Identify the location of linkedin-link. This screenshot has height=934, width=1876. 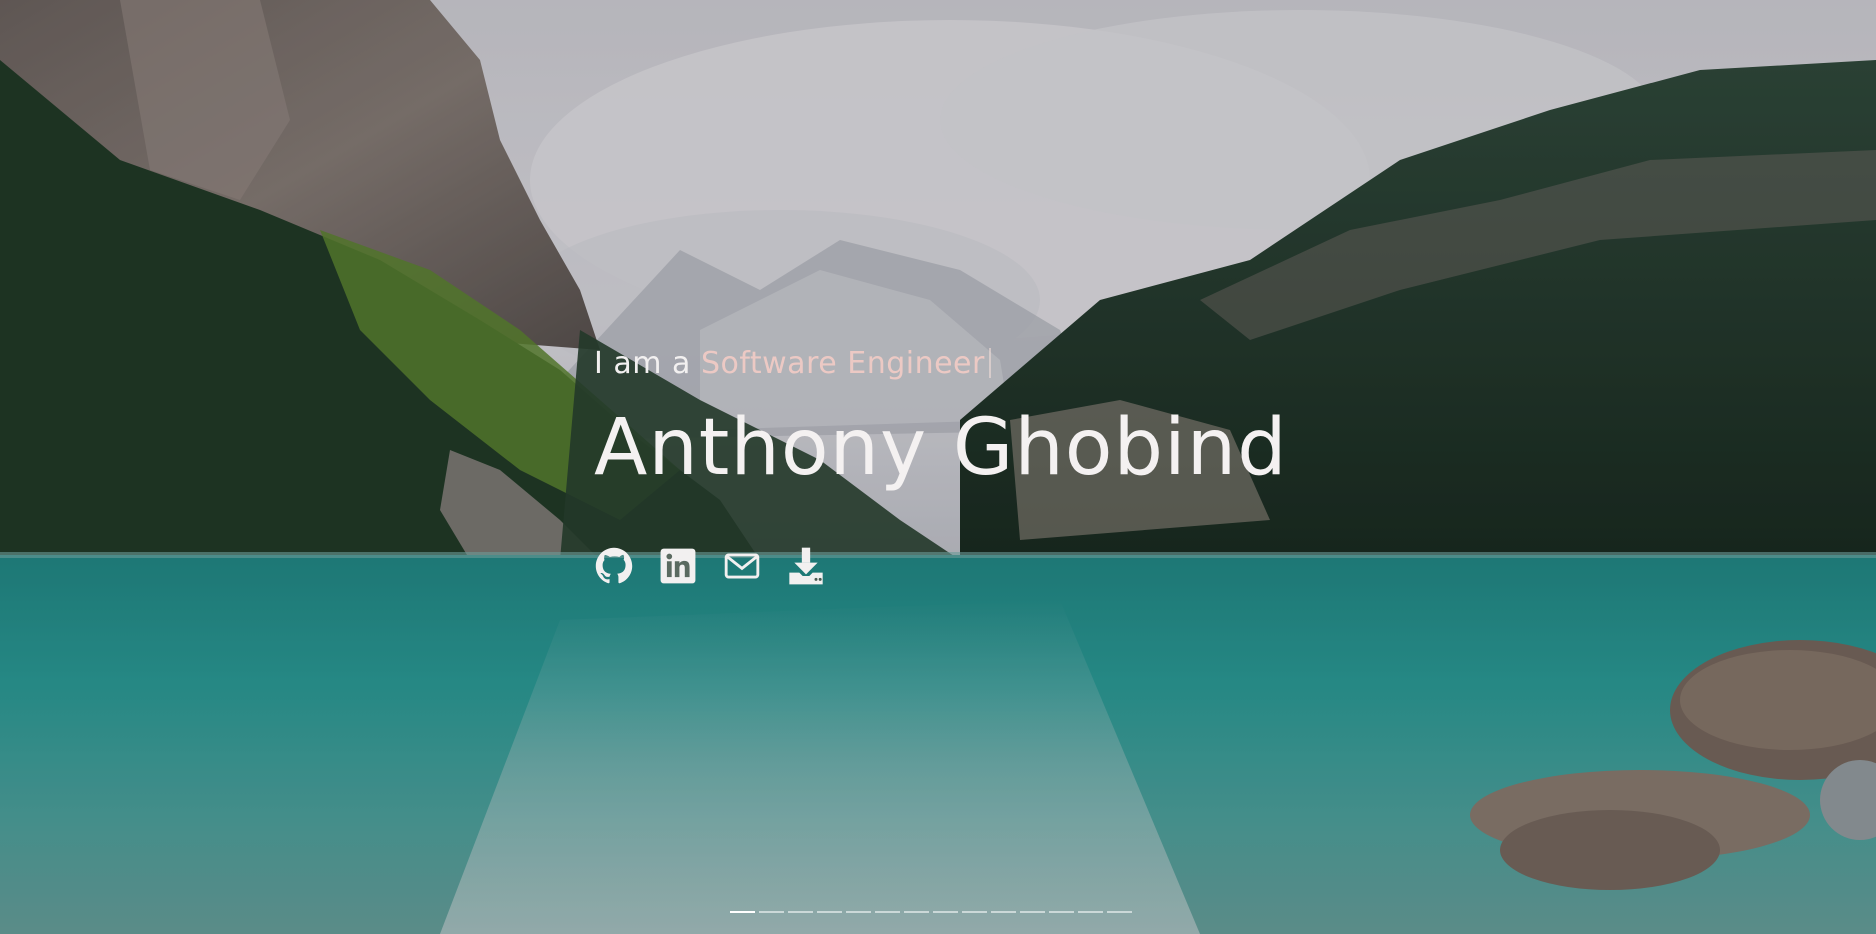
(678, 566).